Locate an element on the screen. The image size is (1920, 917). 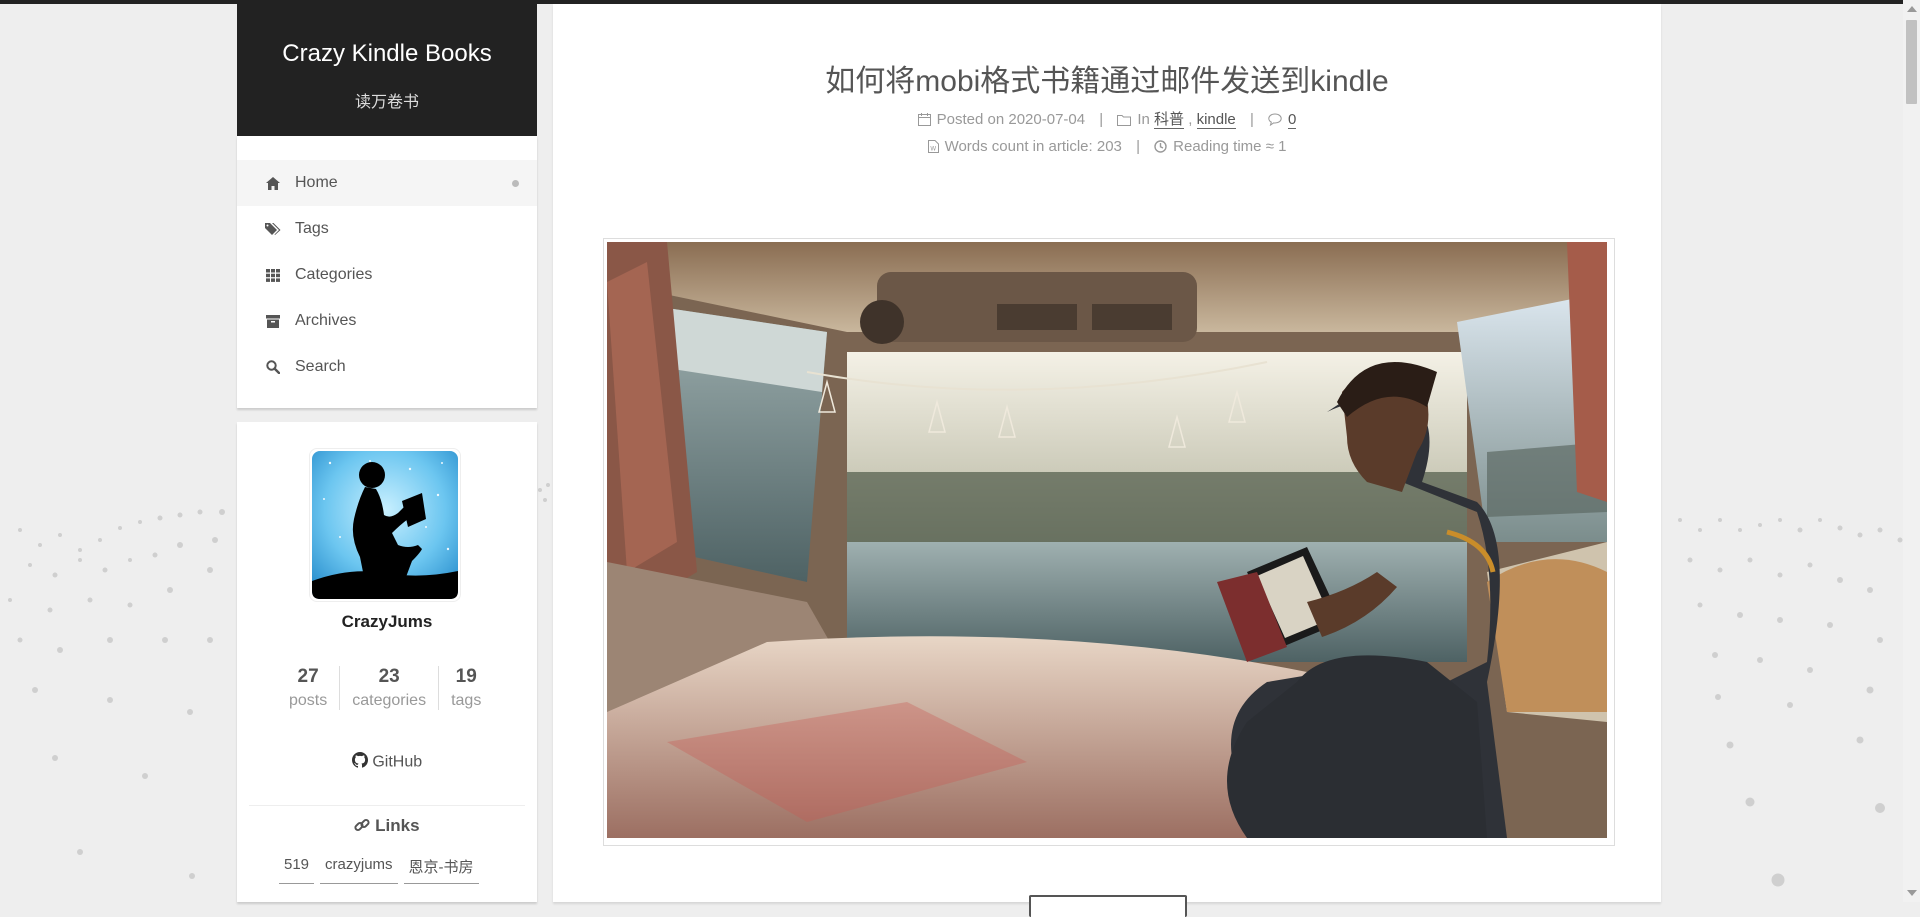
links-title: Links is located at coordinates (397, 825).